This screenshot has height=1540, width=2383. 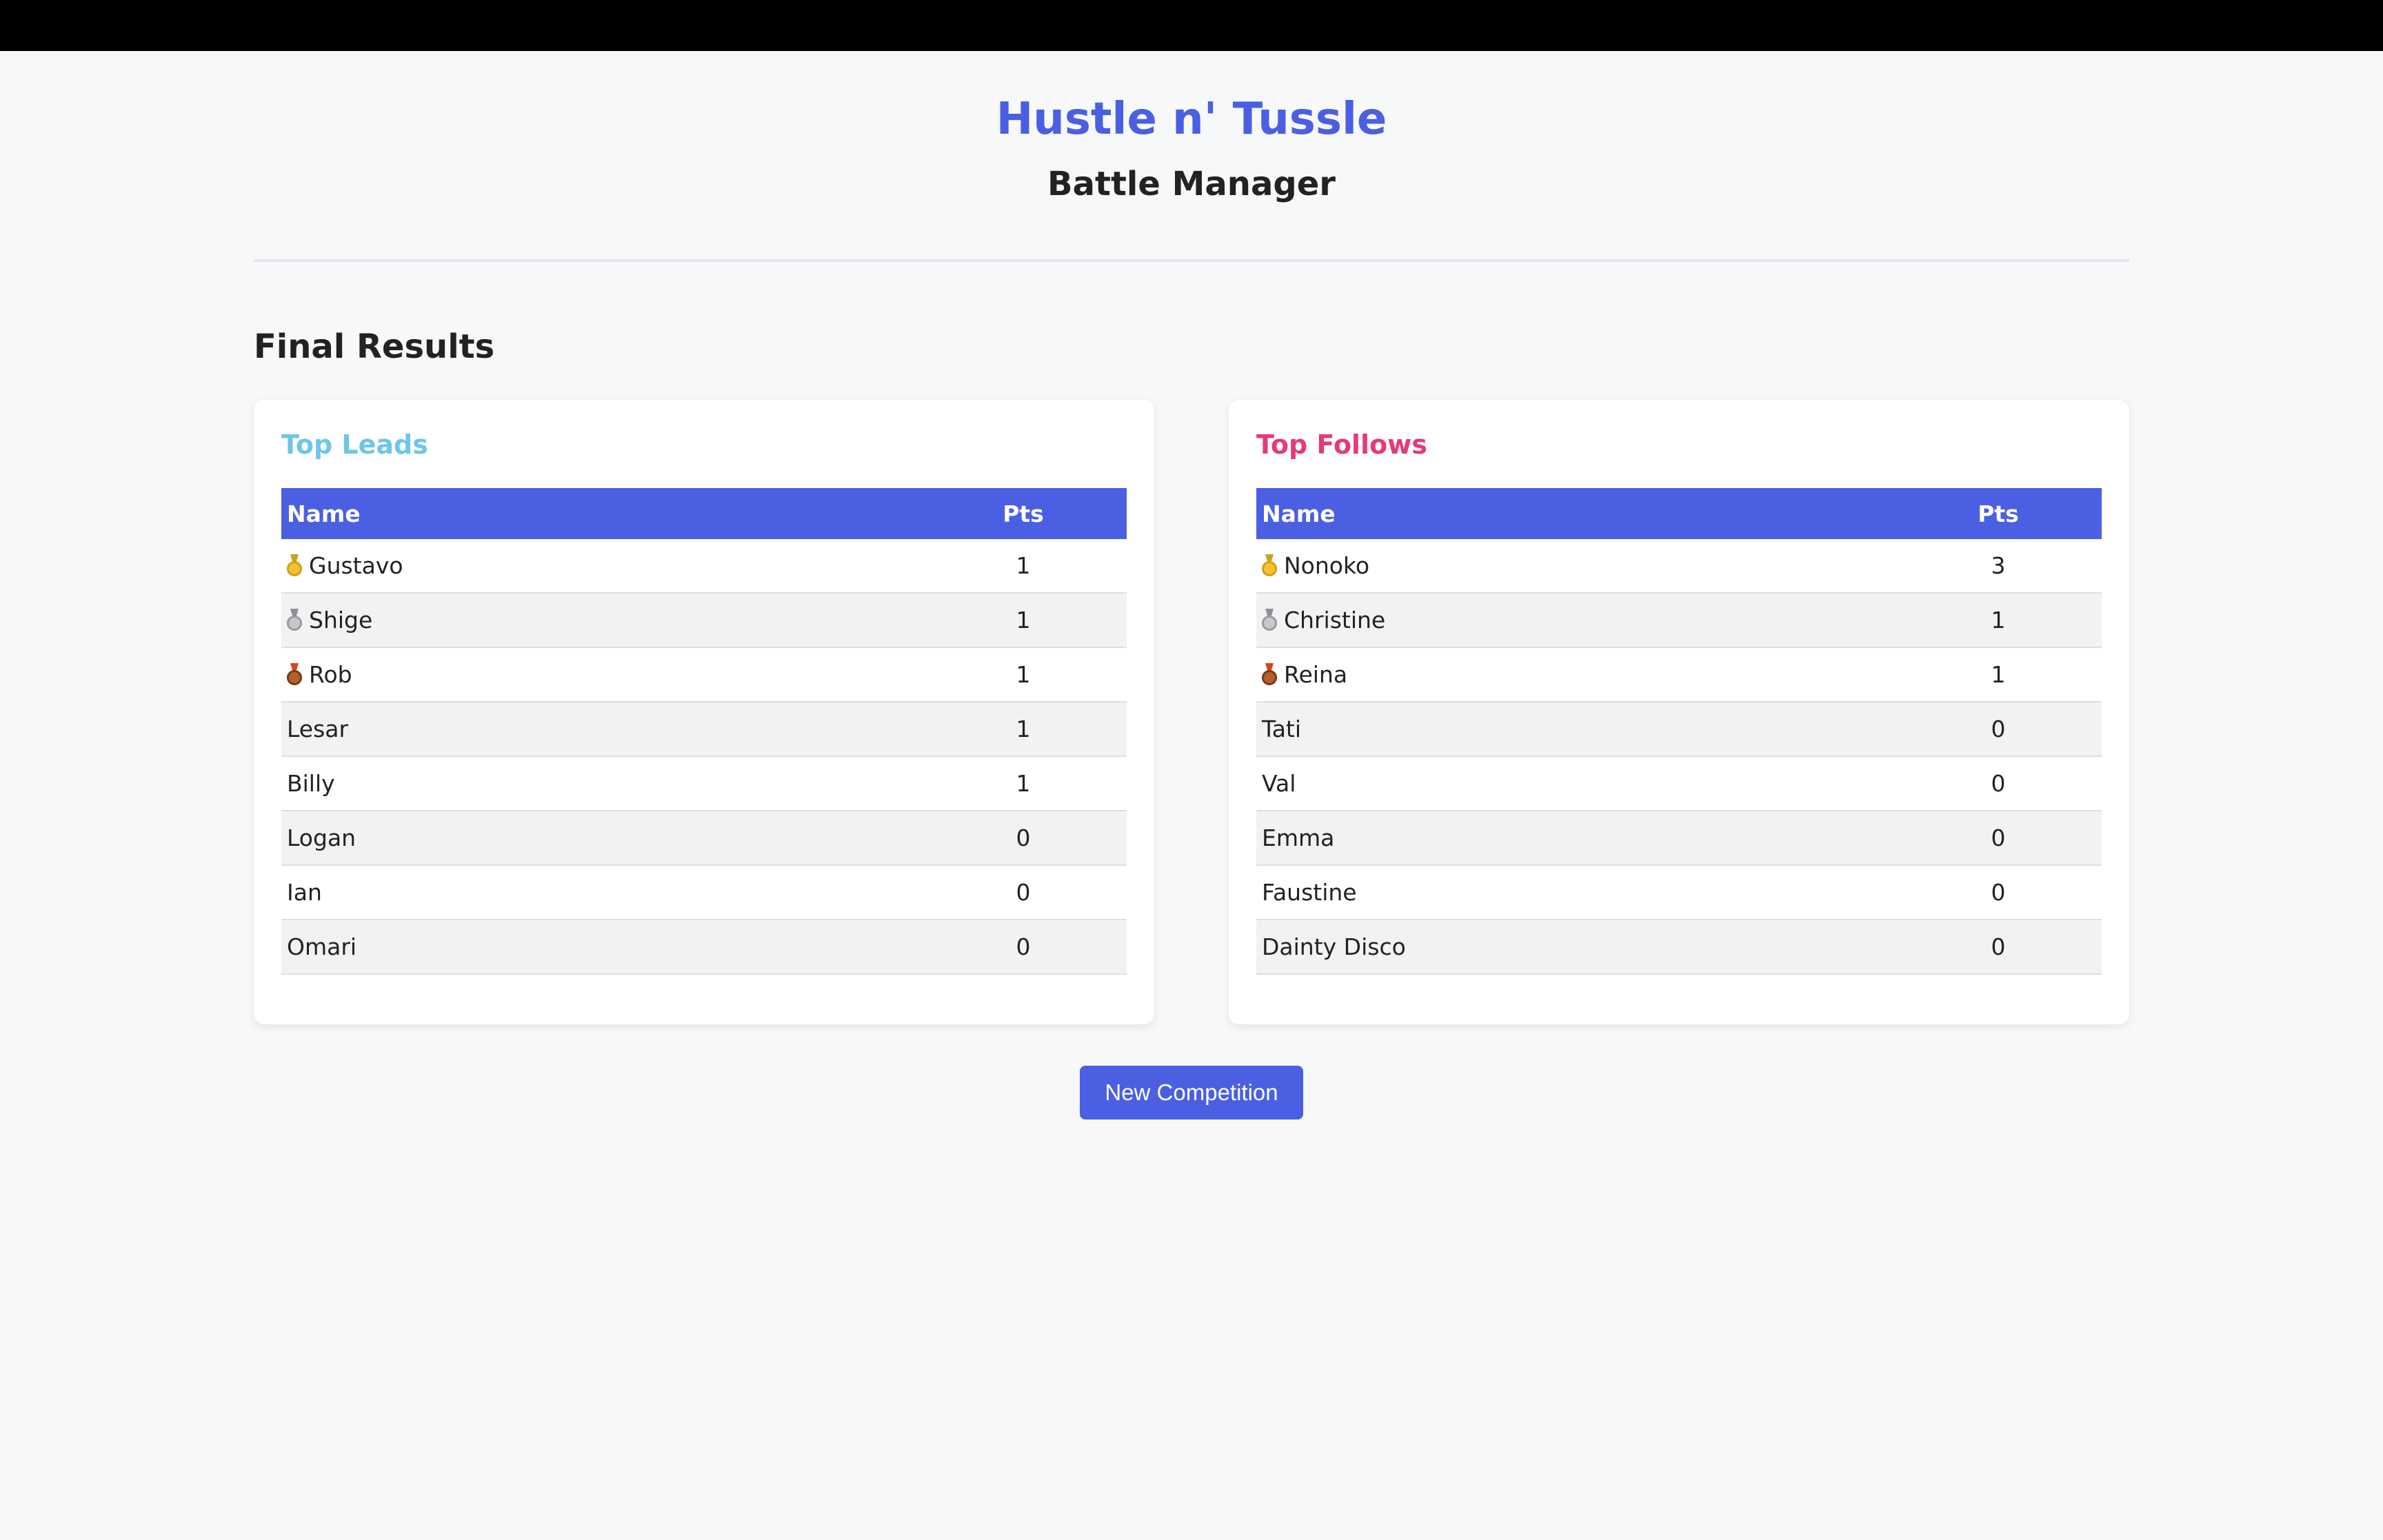 What do you see at coordinates (1575, 948) in the screenshot?
I see `participant-name-cell: Dainty Disco` at bounding box center [1575, 948].